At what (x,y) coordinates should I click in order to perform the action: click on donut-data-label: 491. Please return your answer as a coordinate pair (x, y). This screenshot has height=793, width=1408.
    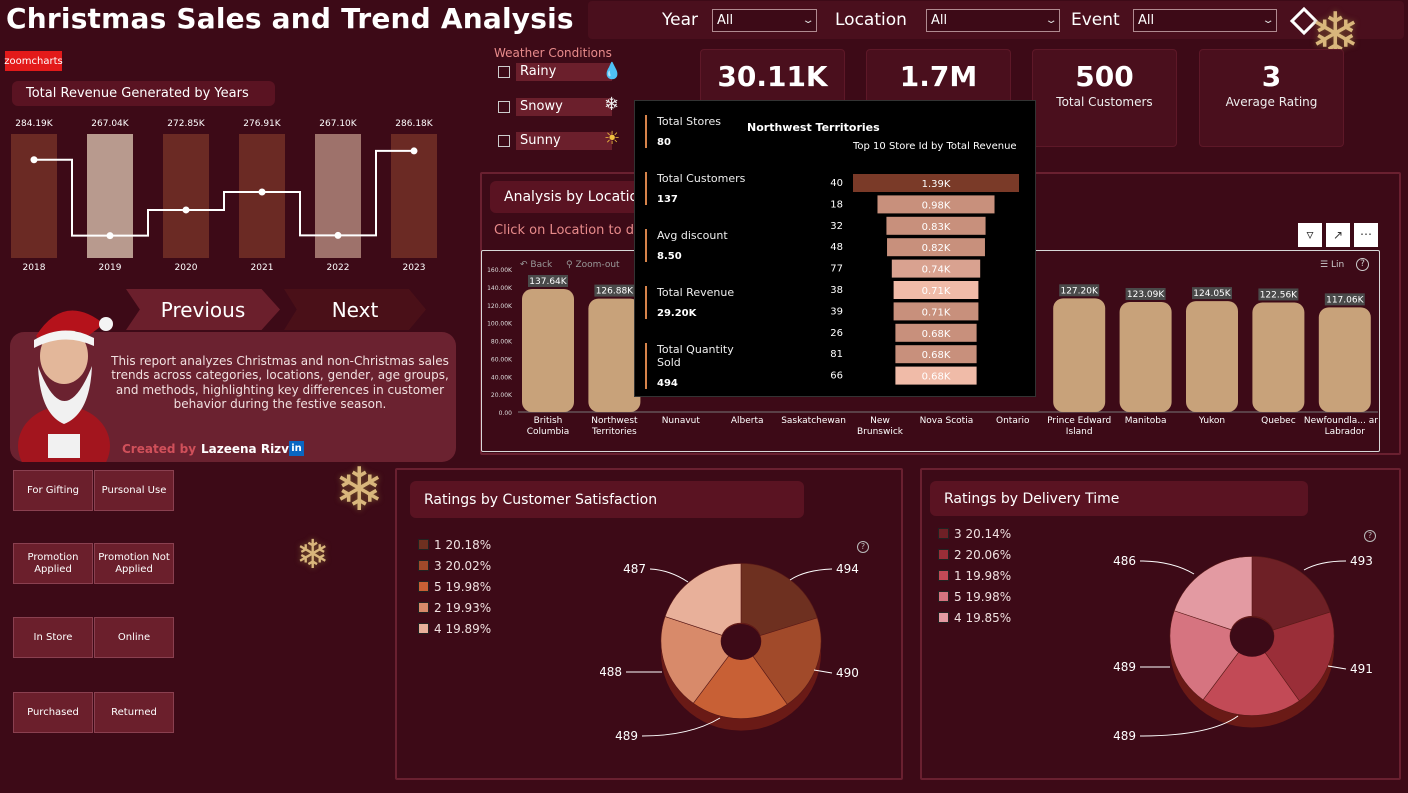
    Looking at the image, I should click on (1361, 669).